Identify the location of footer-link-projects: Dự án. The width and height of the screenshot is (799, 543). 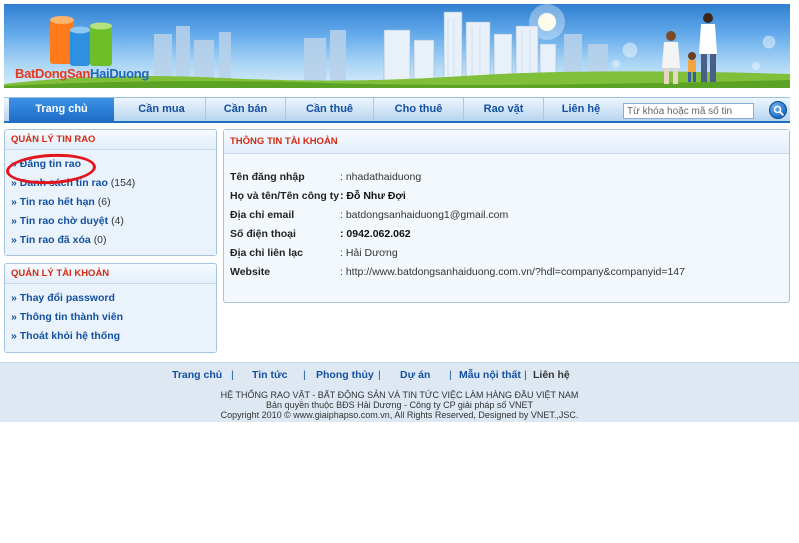
(415, 375).